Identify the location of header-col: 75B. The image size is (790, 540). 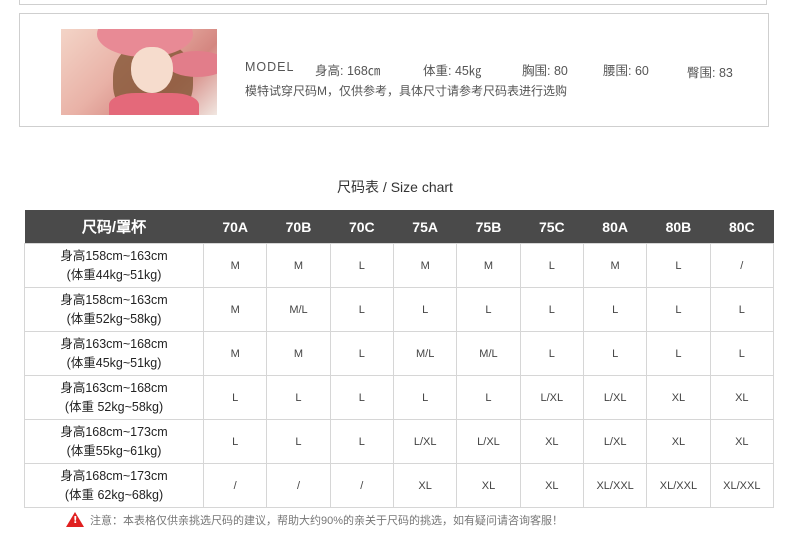
(488, 227).